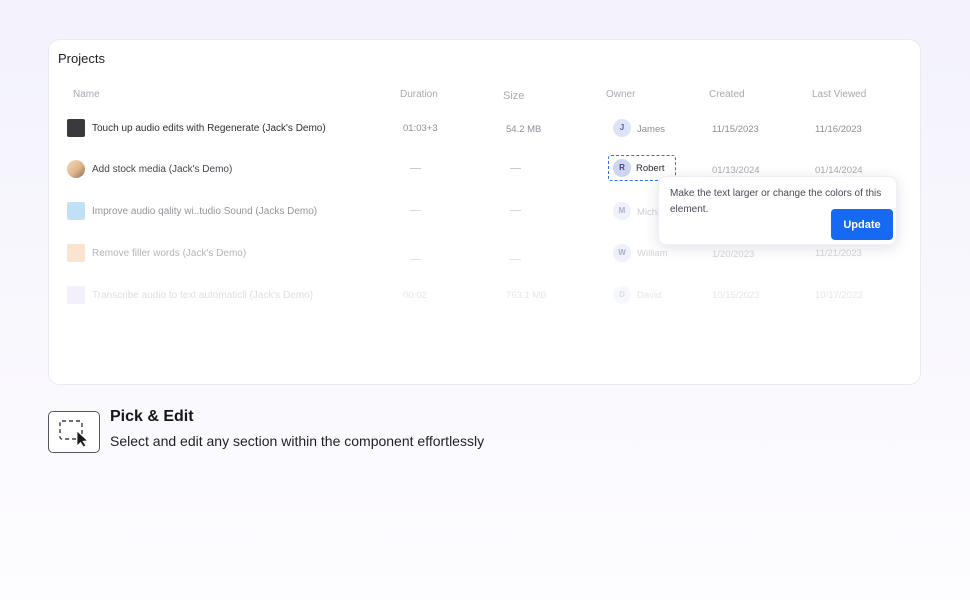  Describe the element at coordinates (420, 128) in the screenshot. I see `project-duration: 01:03+3` at that location.